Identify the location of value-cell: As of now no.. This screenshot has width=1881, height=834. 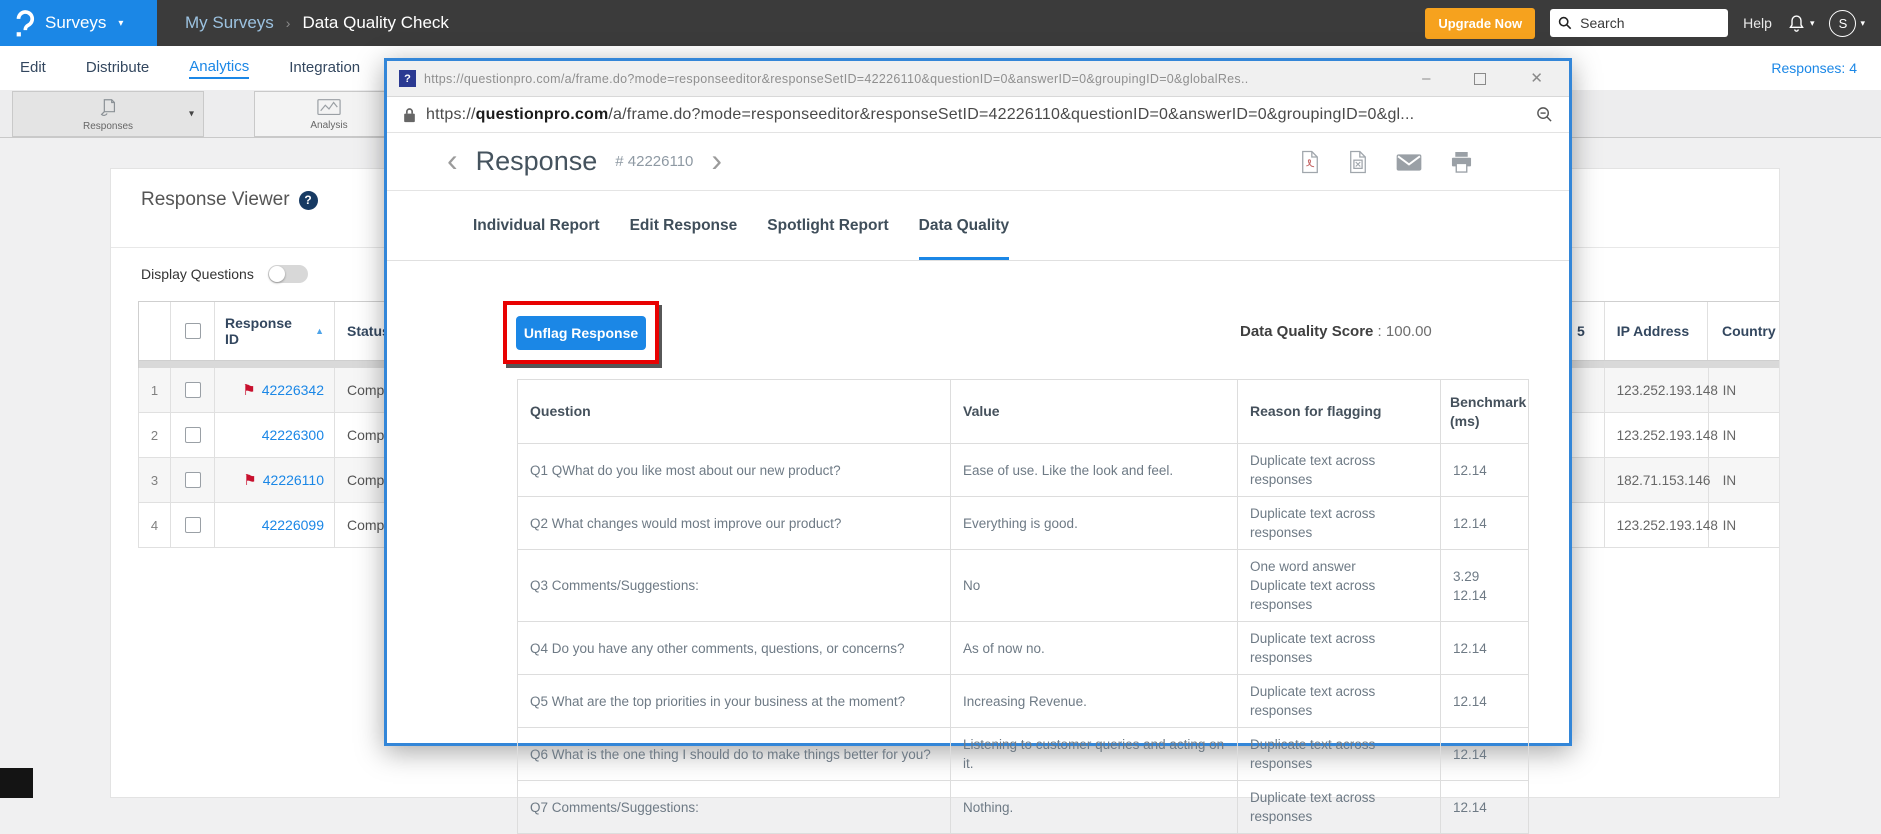
(1094, 648).